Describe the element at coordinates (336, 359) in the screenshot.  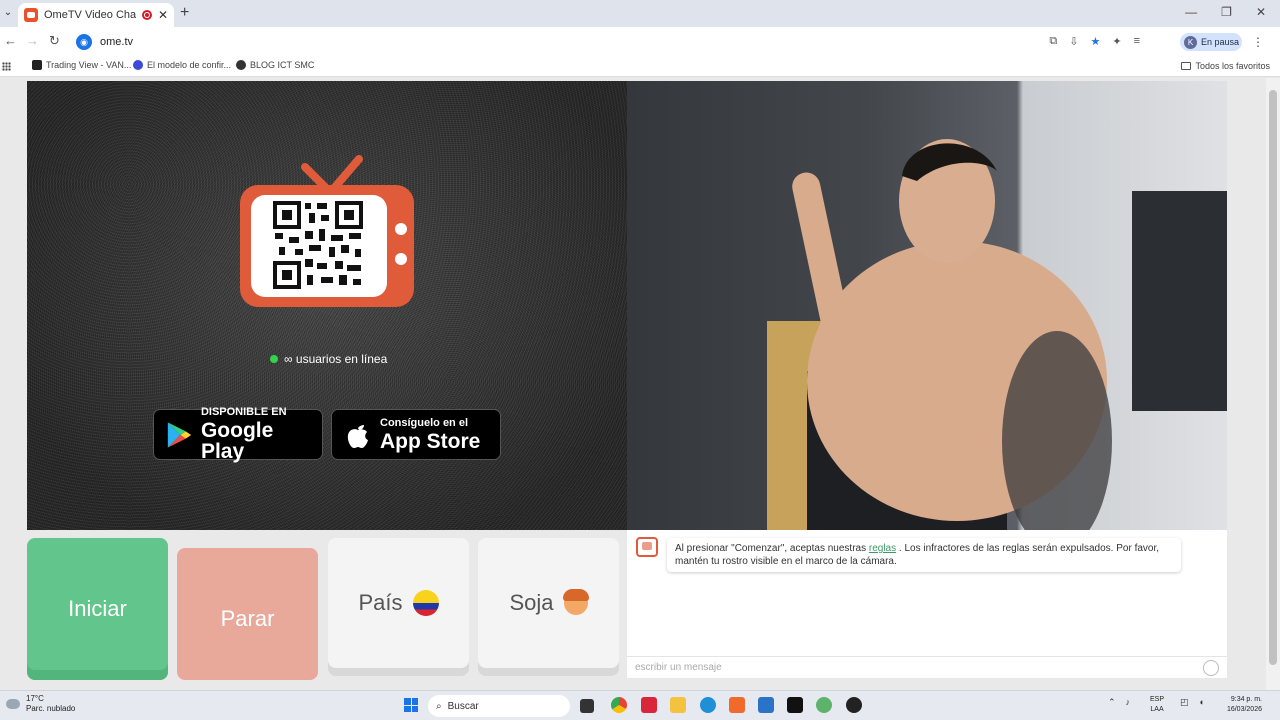
I see `online-users-text: ∞ usuarios en línea` at that location.